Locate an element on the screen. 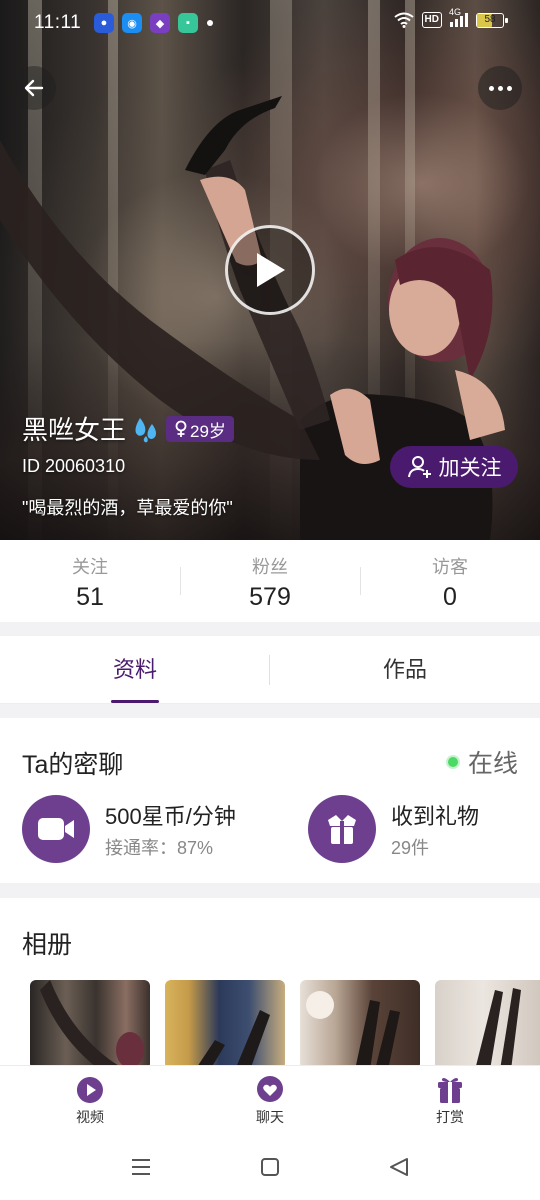  nav-label: 聊天 is located at coordinates (270, 1117).